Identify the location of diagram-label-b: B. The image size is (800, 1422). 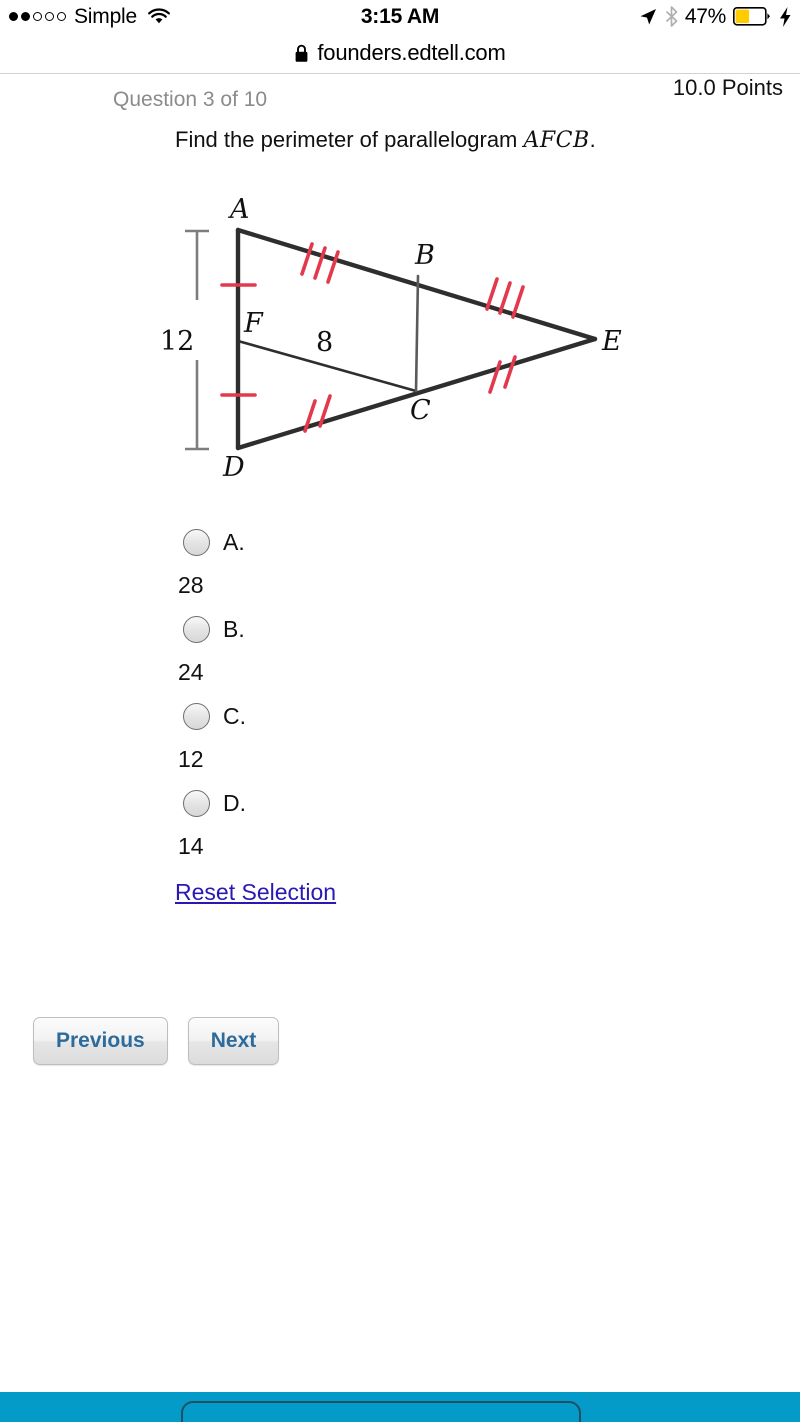
(424, 255).